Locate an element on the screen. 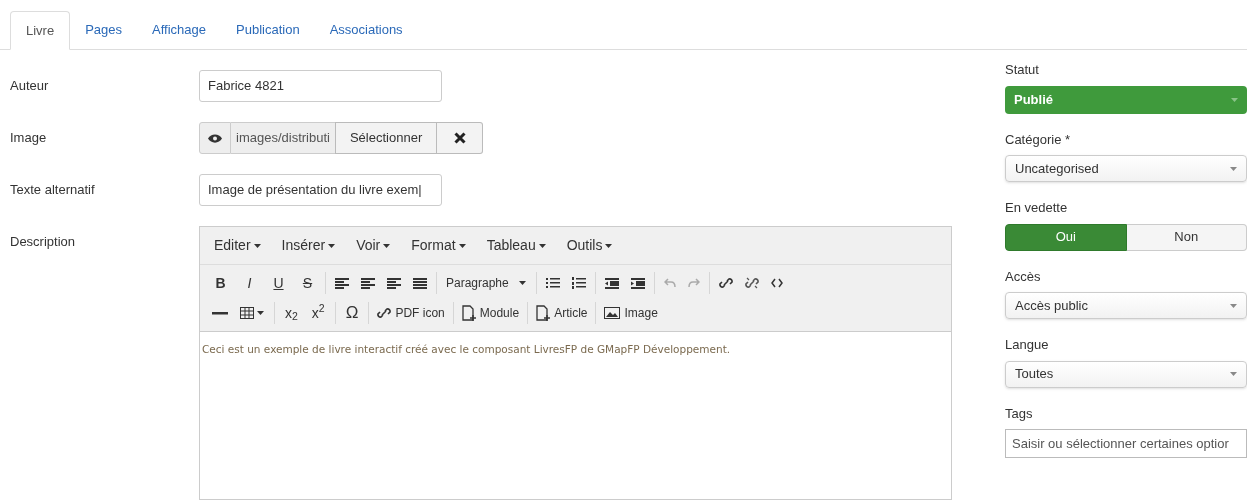 This screenshot has width=1247, height=503. unlink-icon is located at coordinates (751, 283).